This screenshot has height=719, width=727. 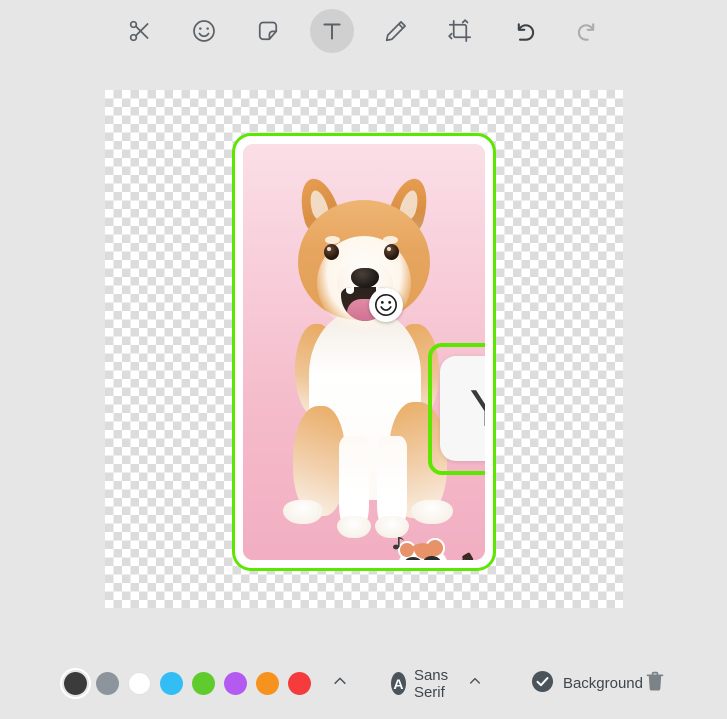 What do you see at coordinates (107, 683) in the screenshot?
I see `color-swatch-gray` at bounding box center [107, 683].